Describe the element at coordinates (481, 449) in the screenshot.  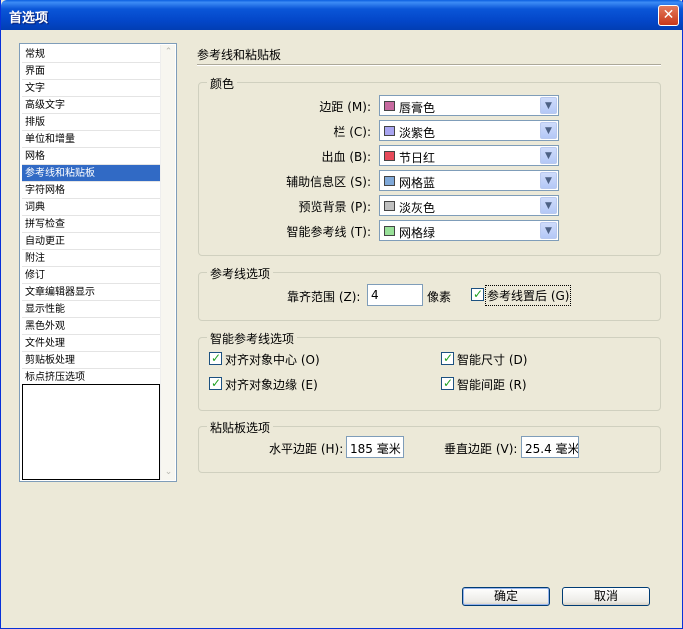
I see `vertical-margin-label: 垂直边距 (V):` at that location.